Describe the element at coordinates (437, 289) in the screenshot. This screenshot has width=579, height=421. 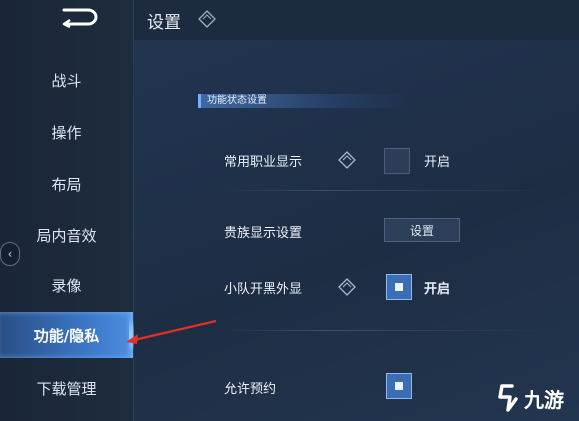
I see `squad-display-value: 开启` at that location.